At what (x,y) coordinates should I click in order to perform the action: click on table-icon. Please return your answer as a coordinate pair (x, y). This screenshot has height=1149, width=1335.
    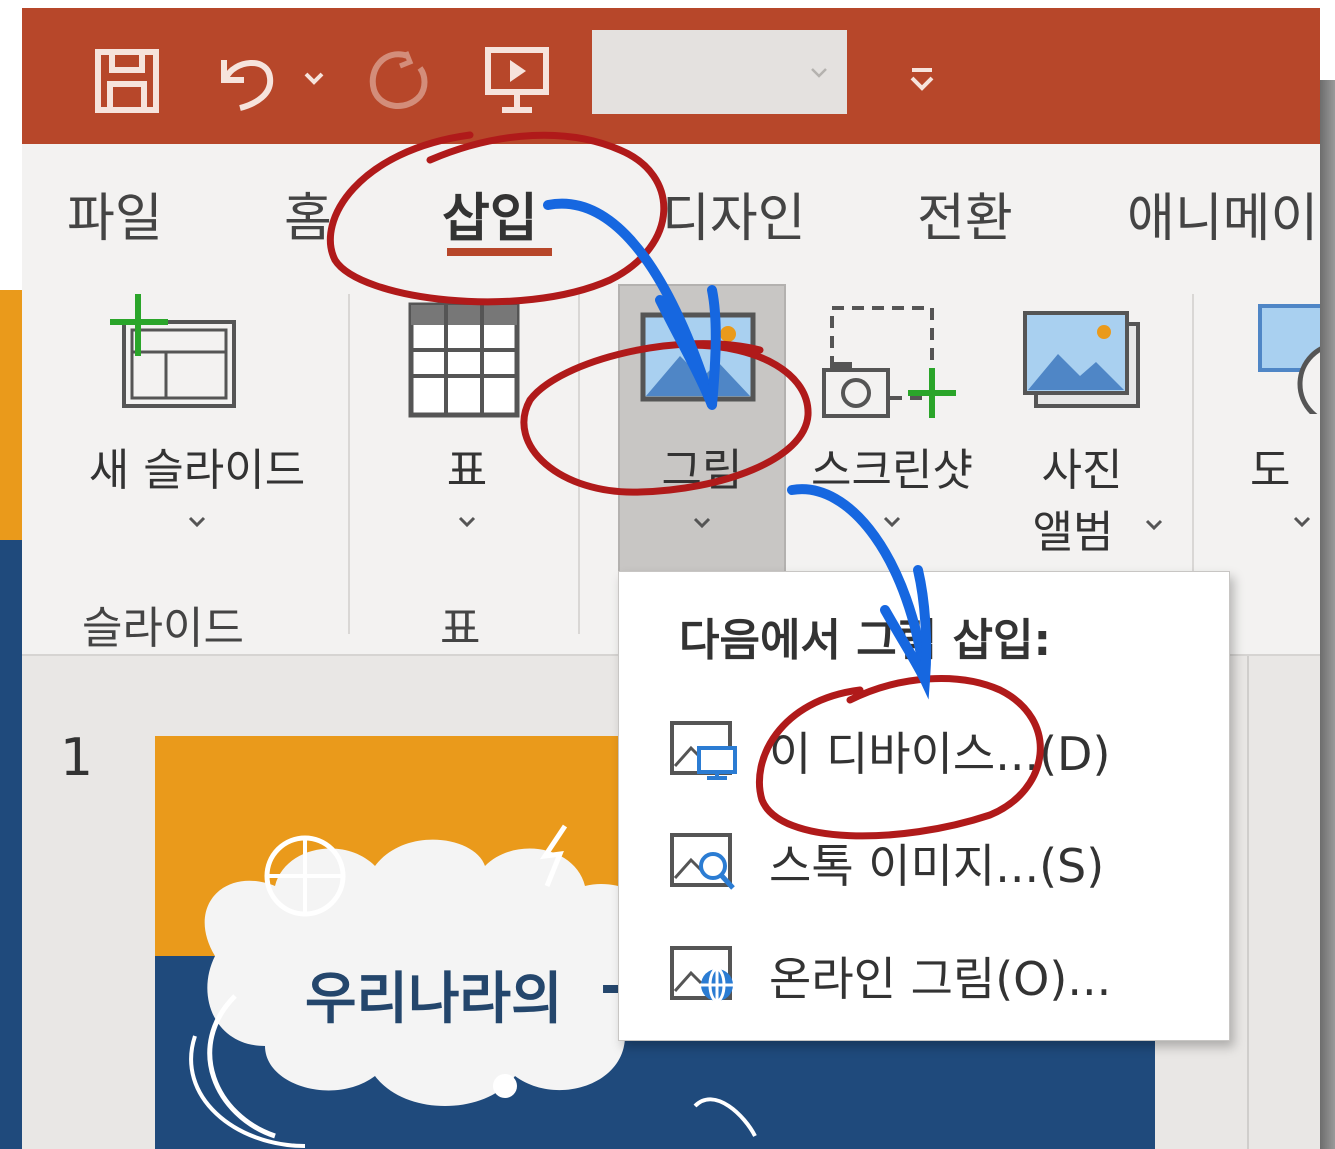
    Looking at the image, I should click on (464, 362).